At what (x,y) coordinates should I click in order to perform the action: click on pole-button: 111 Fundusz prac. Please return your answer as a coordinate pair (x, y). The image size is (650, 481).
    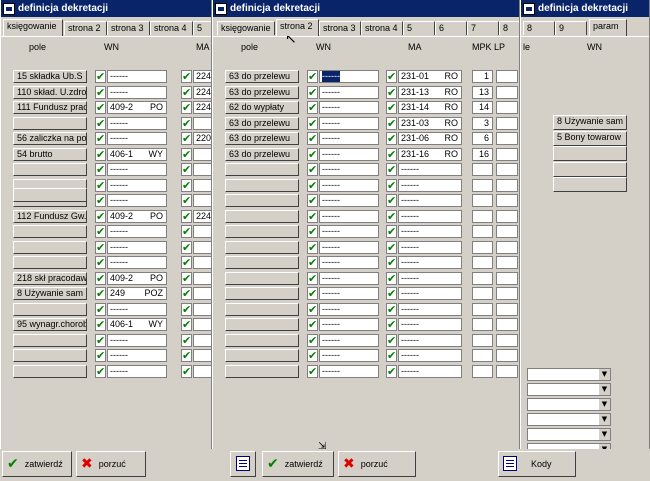
    Looking at the image, I should click on (50, 107).